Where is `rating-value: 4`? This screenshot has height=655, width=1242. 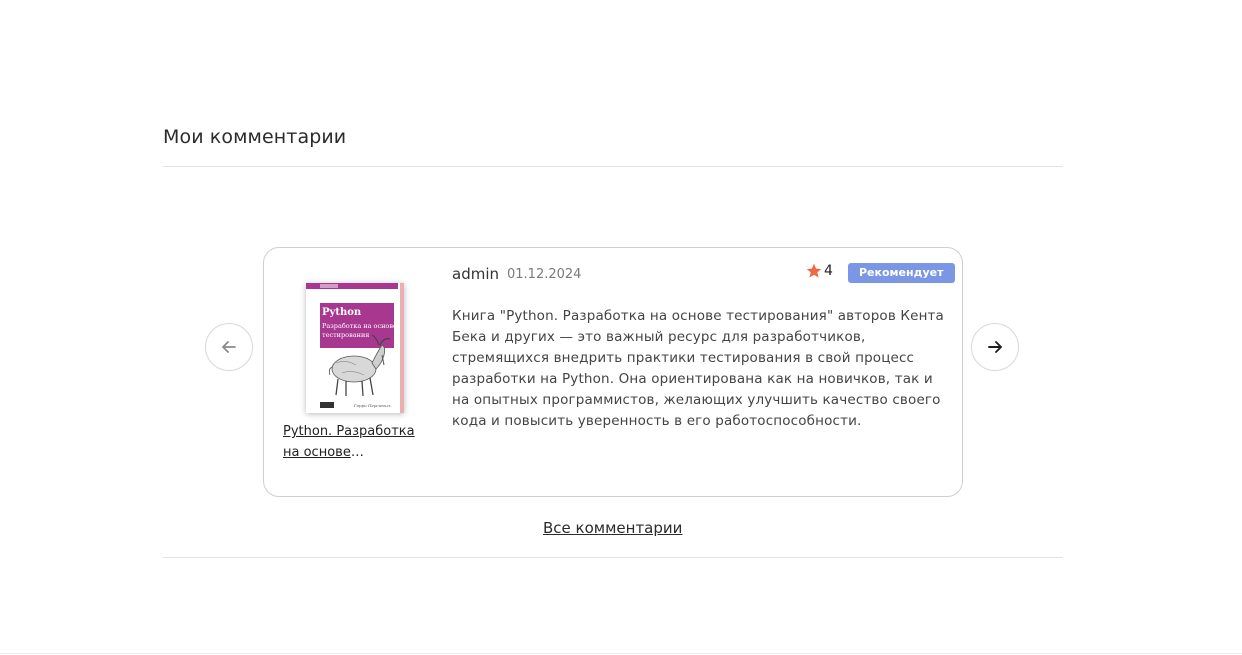
rating-value: 4 is located at coordinates (828, 271).